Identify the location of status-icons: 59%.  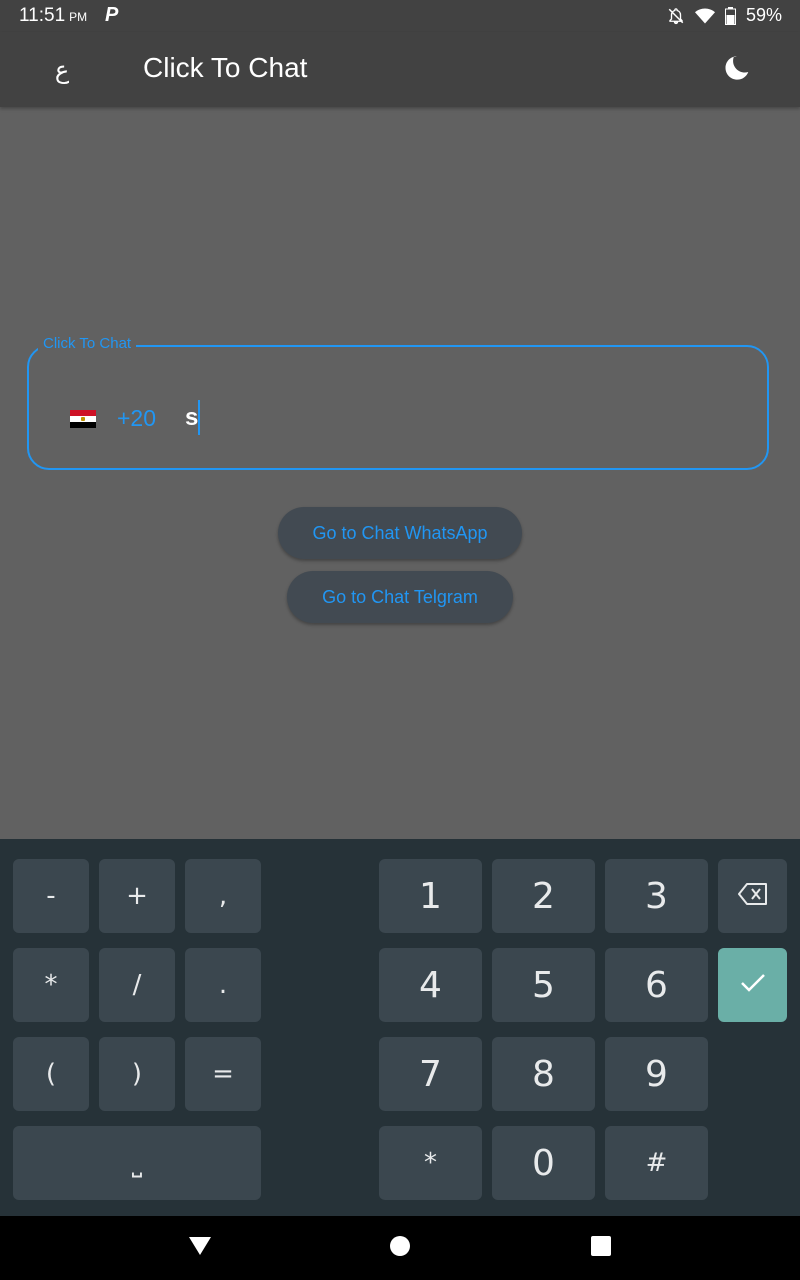
(724, 15).